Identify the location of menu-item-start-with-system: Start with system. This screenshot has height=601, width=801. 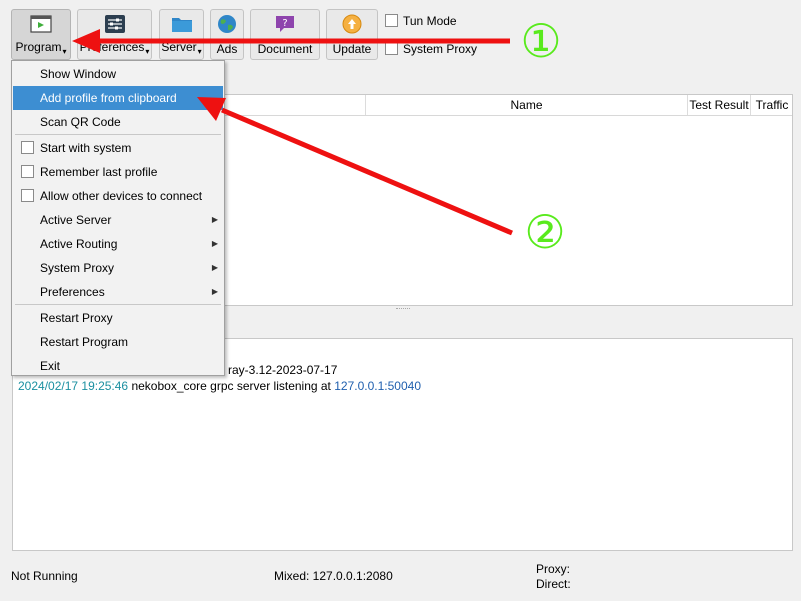
(118, 148).